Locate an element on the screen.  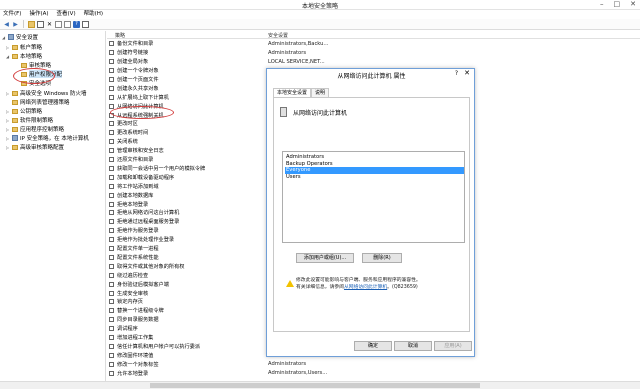
tab-explain: 说明 is located at coordinates (320, 92).